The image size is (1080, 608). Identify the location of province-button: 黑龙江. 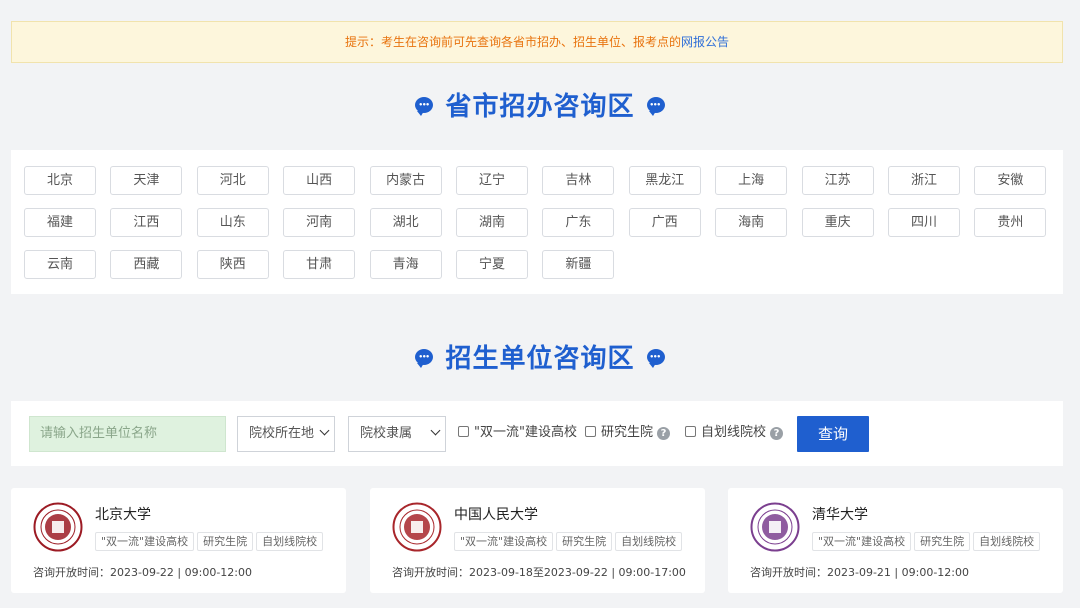
(664, 180).